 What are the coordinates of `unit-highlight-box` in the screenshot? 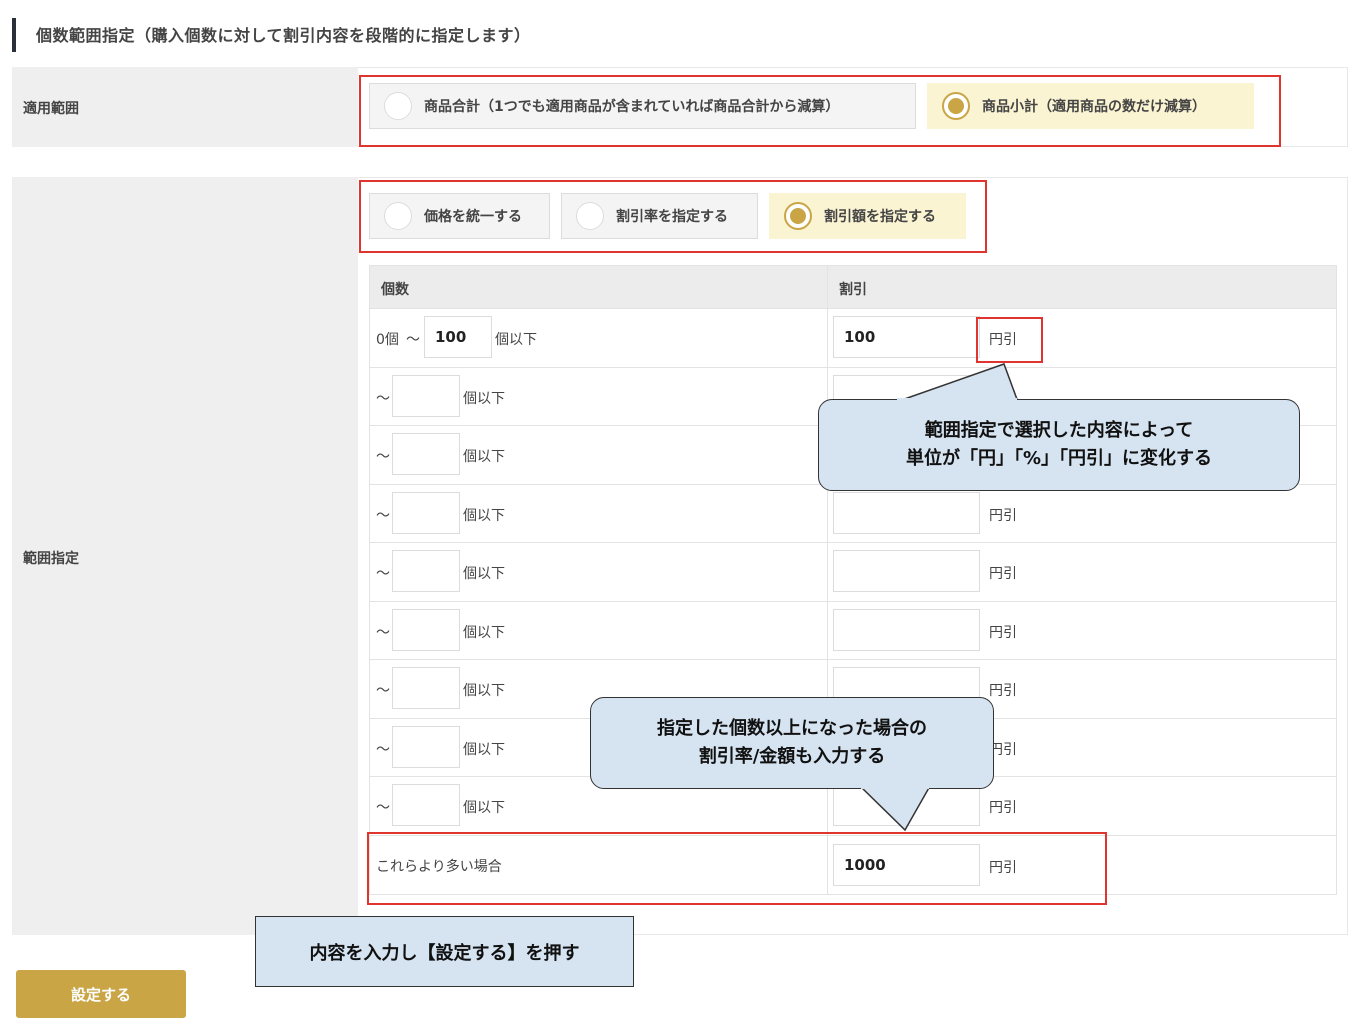 It's located at (1009, 340).